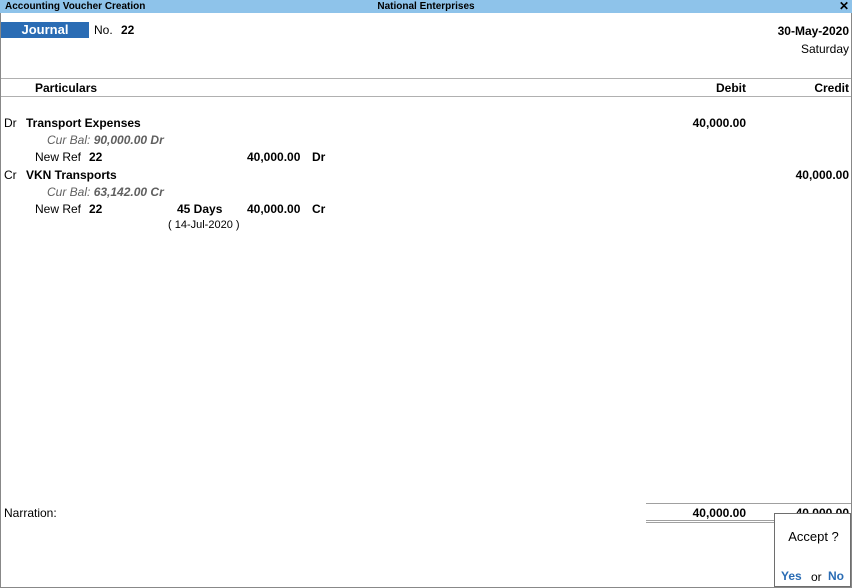 The width and height of the screenshot is (852, 588). What do you see at coordinates (426, 96) in the screenshot?
I see `header-bottom-rule` at bounding box center [426, 96].